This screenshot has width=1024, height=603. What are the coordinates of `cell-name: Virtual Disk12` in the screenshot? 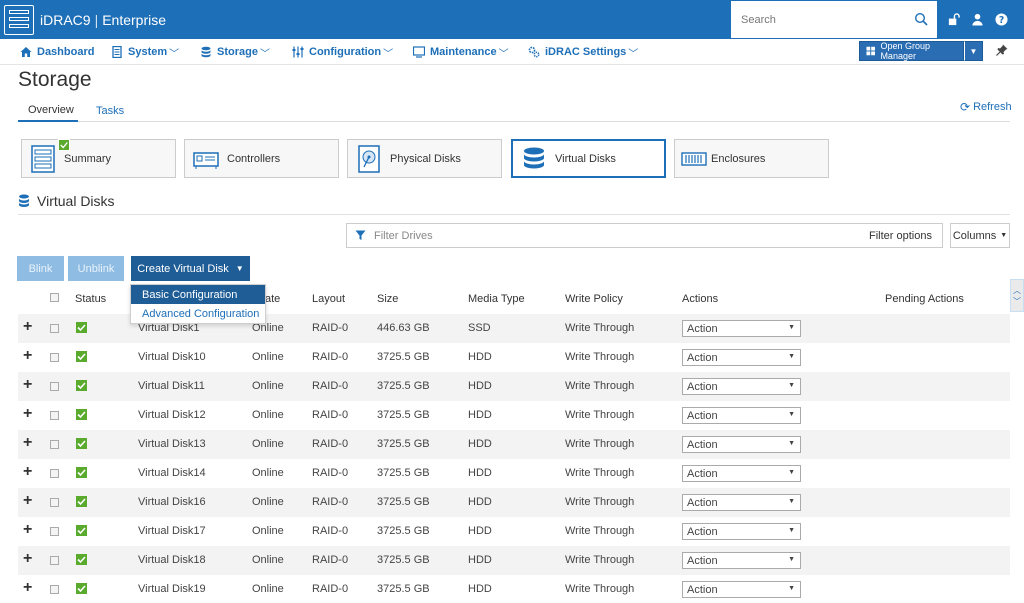 It's located at (172, 415).